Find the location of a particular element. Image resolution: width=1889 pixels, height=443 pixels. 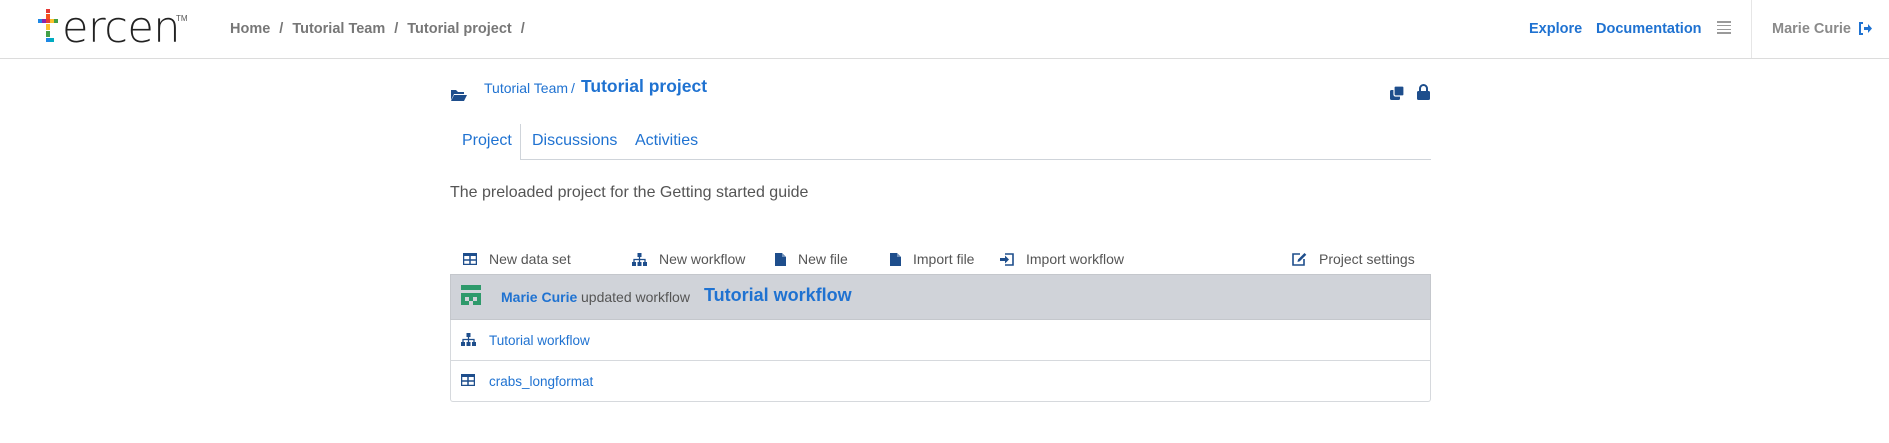

folder-open-icon is located at coordinates (459, 95).